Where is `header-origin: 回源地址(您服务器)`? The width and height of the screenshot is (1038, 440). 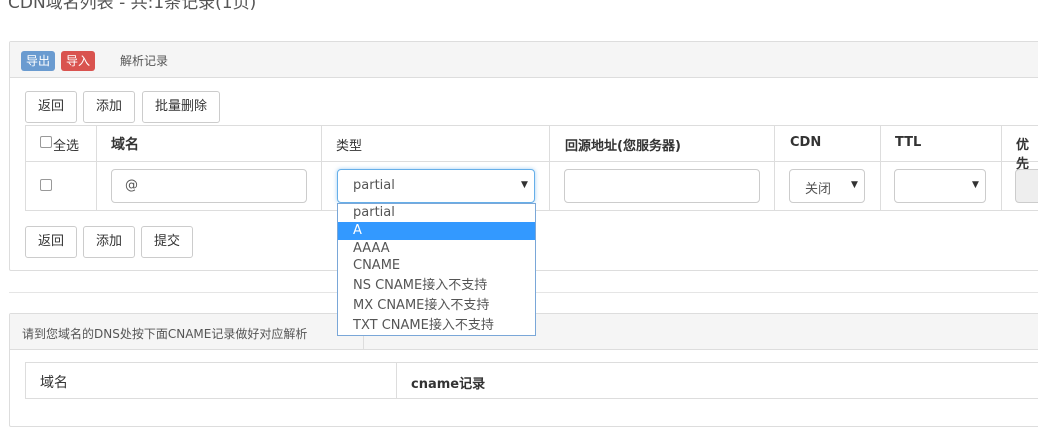
header-origin: 回源地址(您服务器) is located at coordinates (623, 146).